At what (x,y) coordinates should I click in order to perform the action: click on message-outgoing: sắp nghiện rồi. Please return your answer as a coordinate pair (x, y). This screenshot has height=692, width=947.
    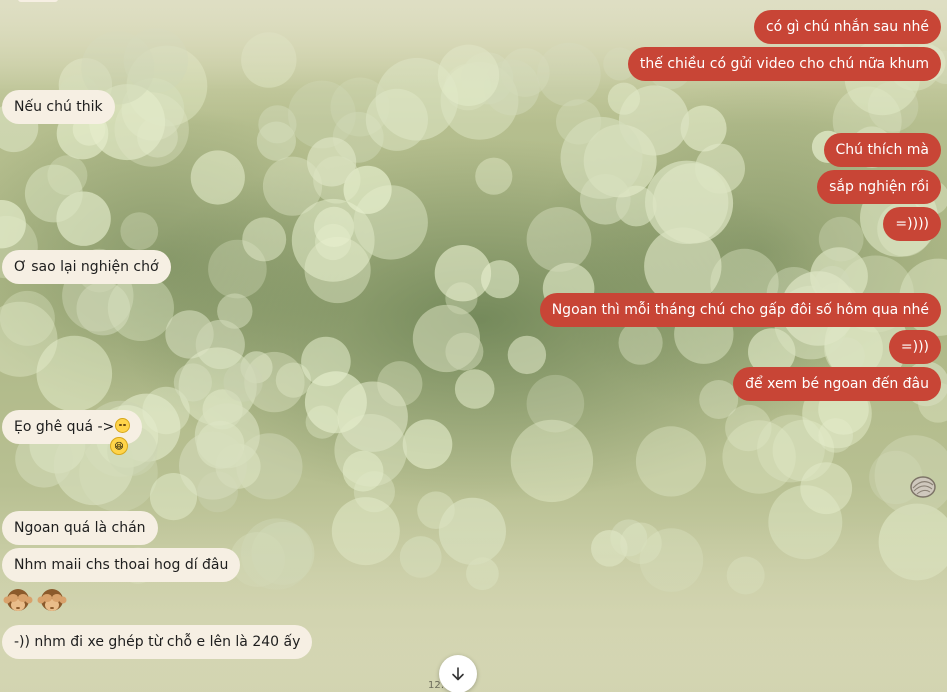
    Looking at the image, I should click on (879, 187).